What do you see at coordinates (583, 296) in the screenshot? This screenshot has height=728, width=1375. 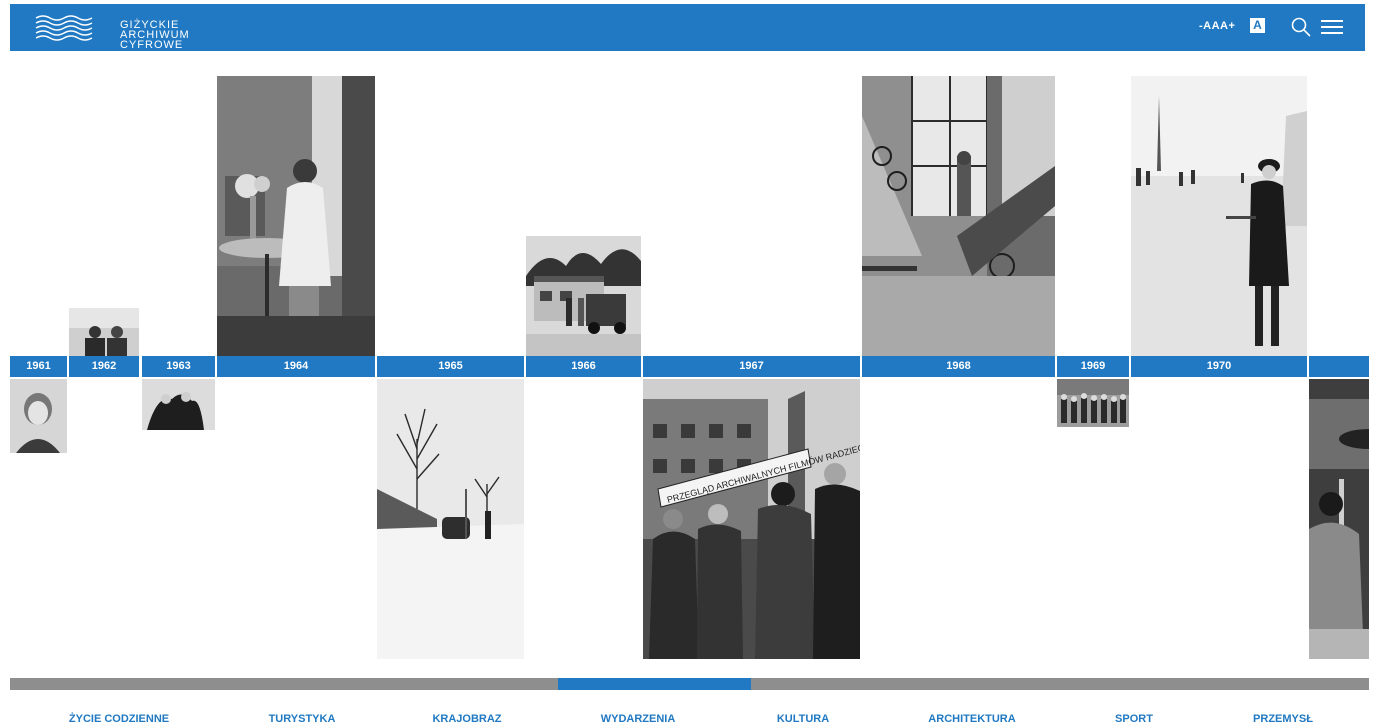 I see `photo-1966-building-vehicle` at bounding box center [583, 296].